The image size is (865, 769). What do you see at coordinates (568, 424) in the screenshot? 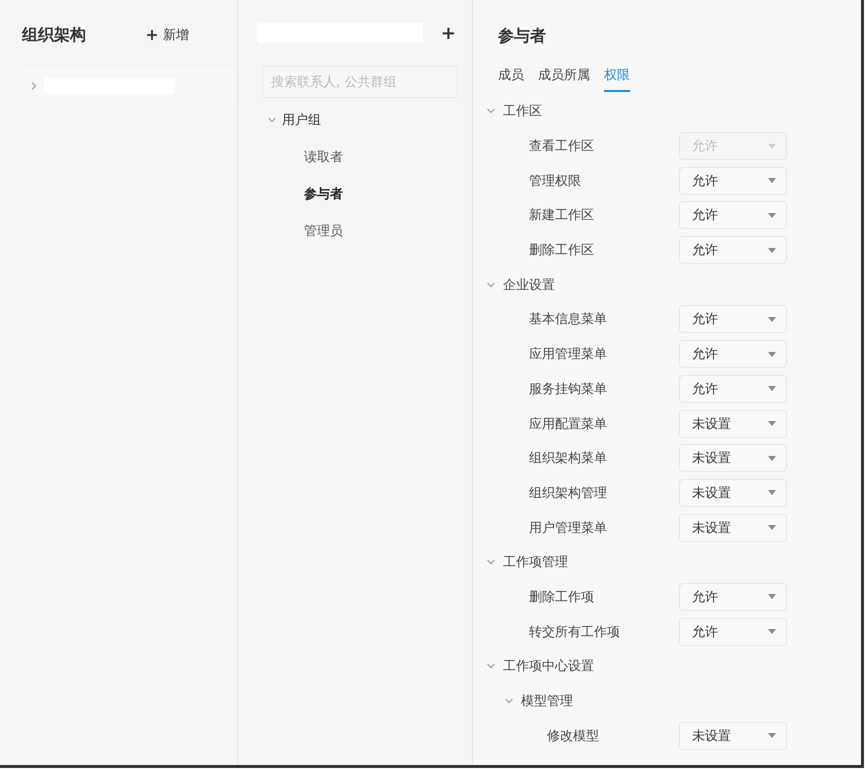
I see `permission-label: 应用配置菜单` at bounding box center [568, 424].